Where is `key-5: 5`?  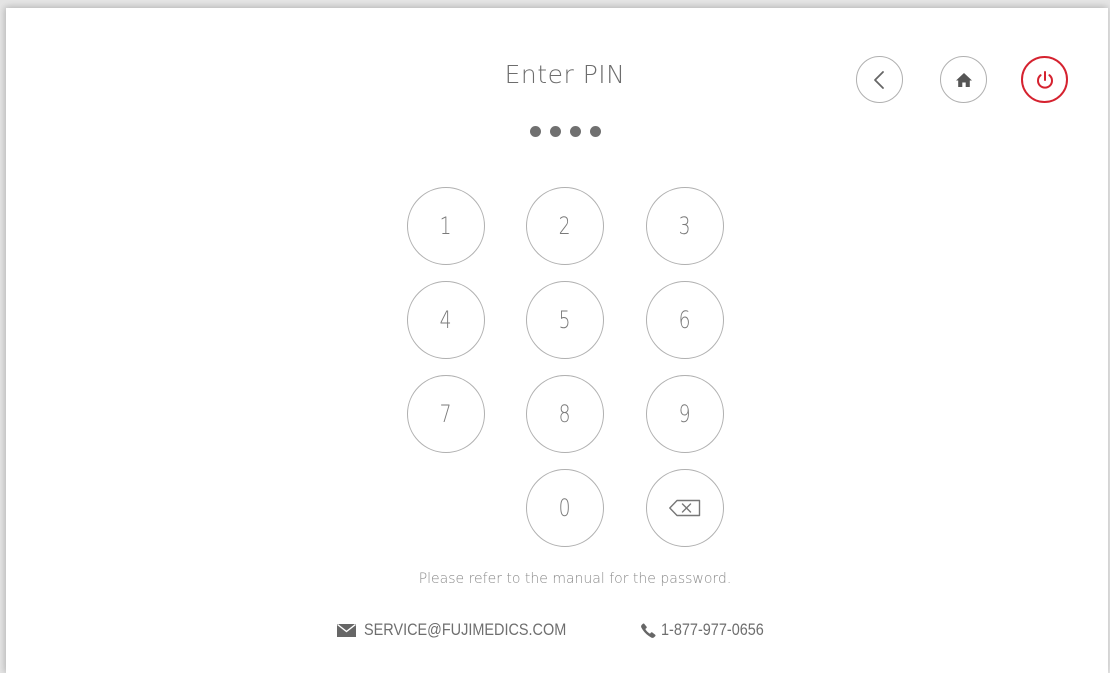
key-5: 5 is located at coordinates (565, 320).